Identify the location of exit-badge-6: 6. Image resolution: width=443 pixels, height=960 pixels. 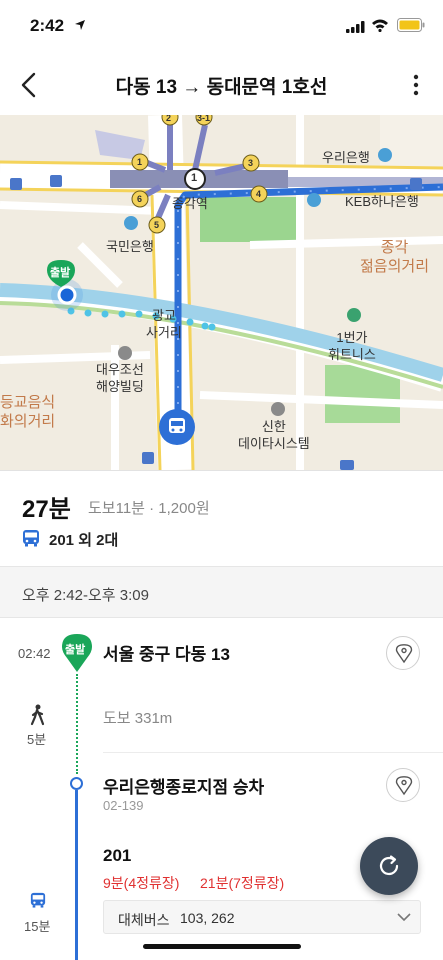
(140, 199).